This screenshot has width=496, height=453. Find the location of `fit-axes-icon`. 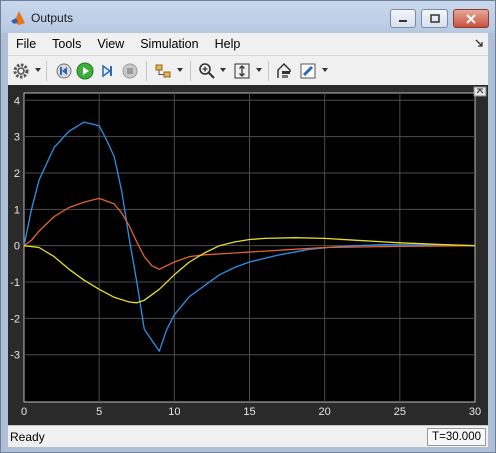

fit-axes-icon is located at coordinates (242, 71).